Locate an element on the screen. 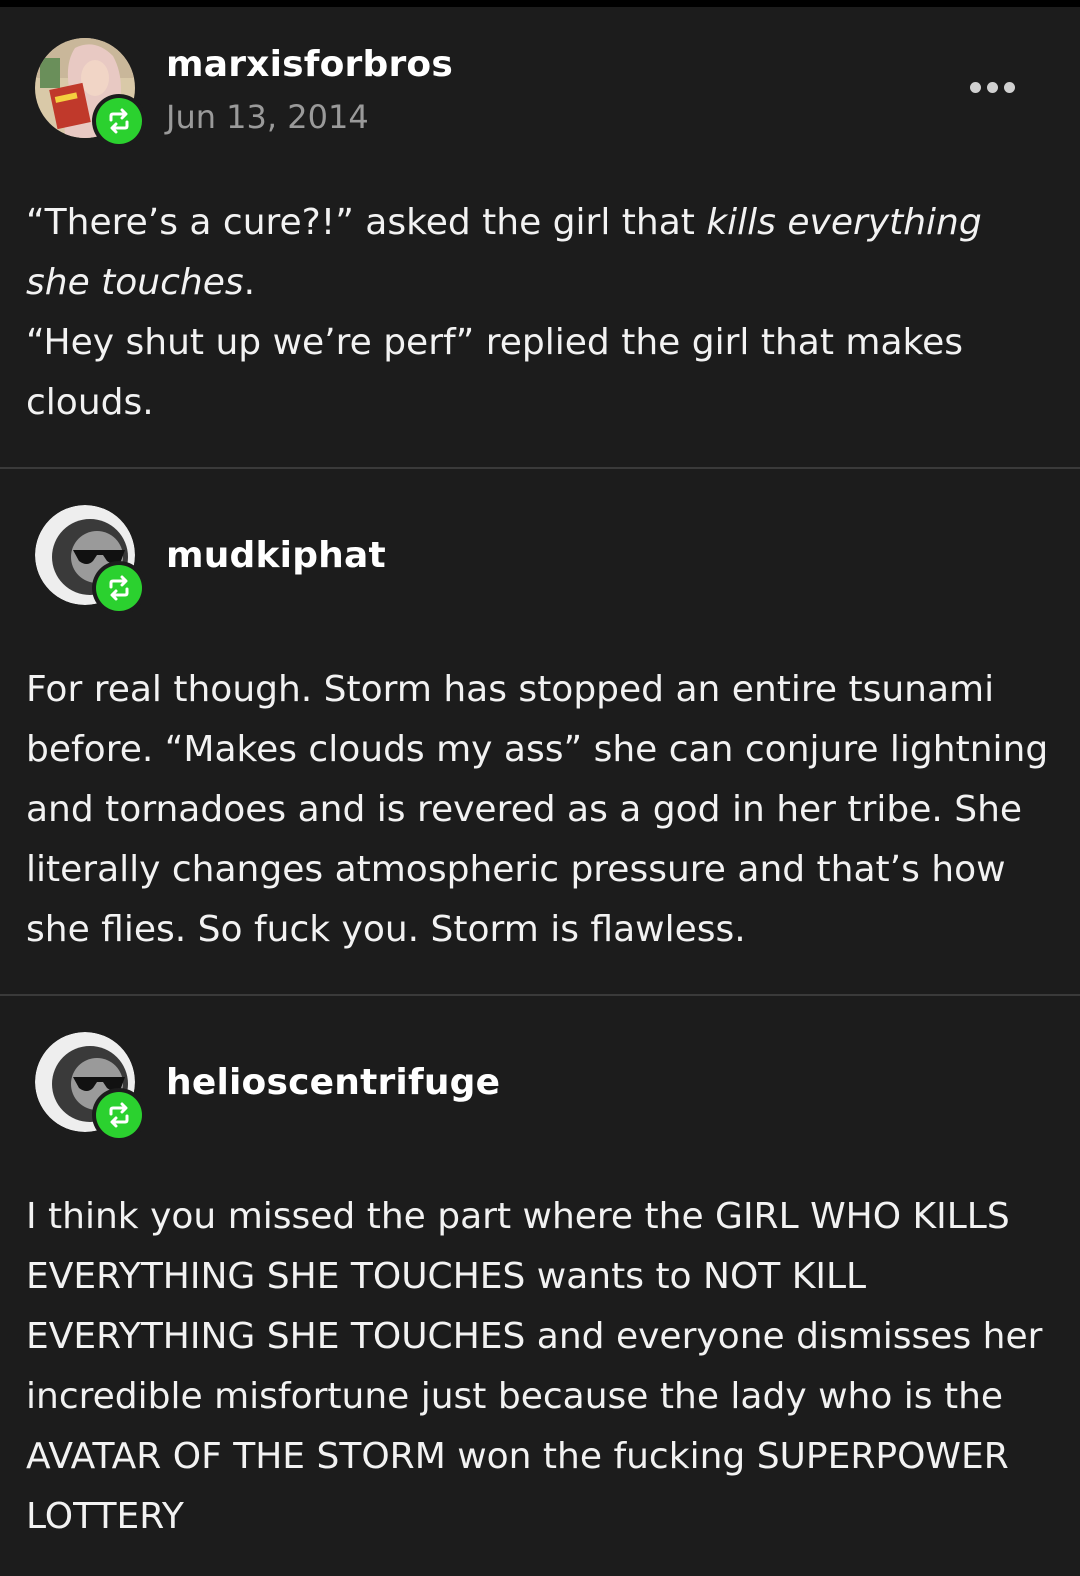 The height and width of the screenshot is (1576, 1080). username: helioscentrifuge is located at coordinates (333, 1082).